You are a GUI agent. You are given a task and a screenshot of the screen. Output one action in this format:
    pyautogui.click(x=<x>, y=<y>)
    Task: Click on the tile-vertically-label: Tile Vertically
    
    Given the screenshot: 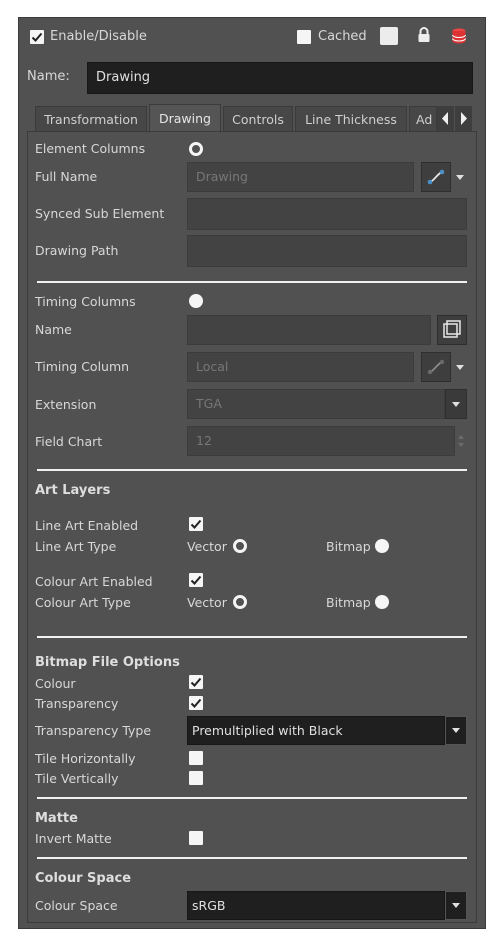 What is the action you would take?
    pyautogui.click(x=77, y=778)
    